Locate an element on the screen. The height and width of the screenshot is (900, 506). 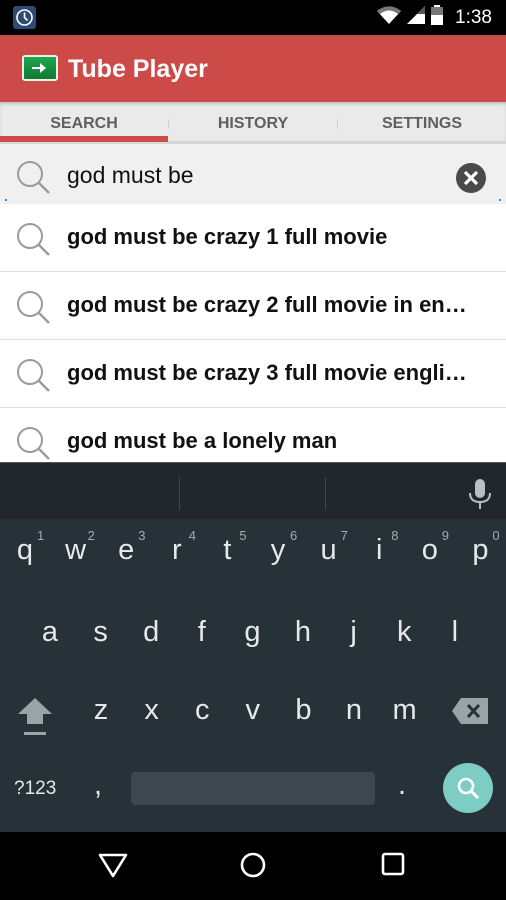
microphone-icon is located at coordinates (480, 496).